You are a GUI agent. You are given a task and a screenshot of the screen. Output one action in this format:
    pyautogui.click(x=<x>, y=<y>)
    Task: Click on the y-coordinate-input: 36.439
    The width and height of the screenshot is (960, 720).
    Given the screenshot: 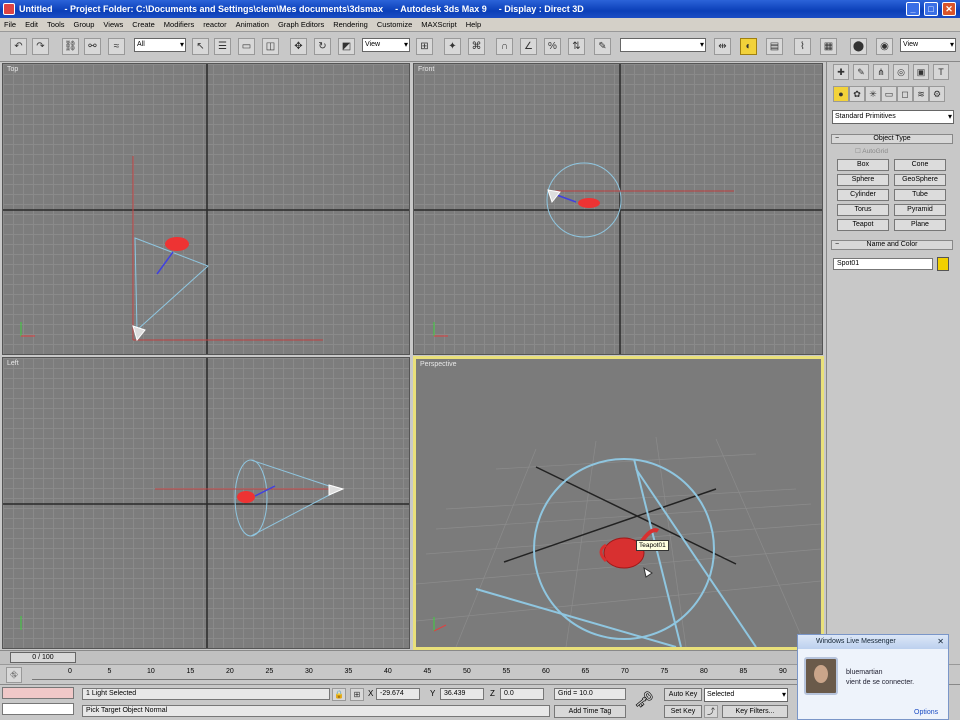 What is the action you would take?
    pyautogui.click(x=462, y=694)
    